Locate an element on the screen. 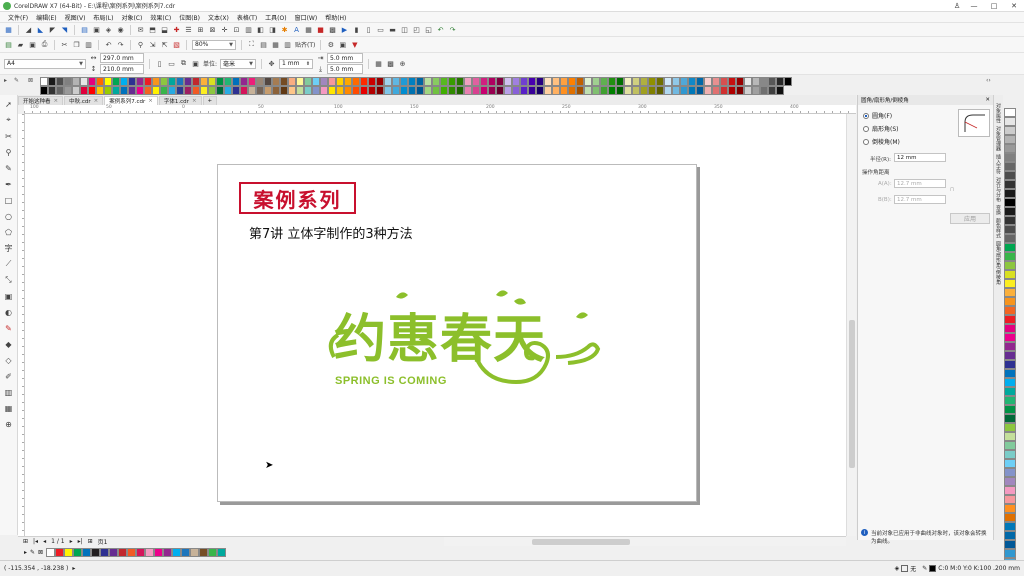  distort-icon: ✚ is located at coordinates (176, 29).